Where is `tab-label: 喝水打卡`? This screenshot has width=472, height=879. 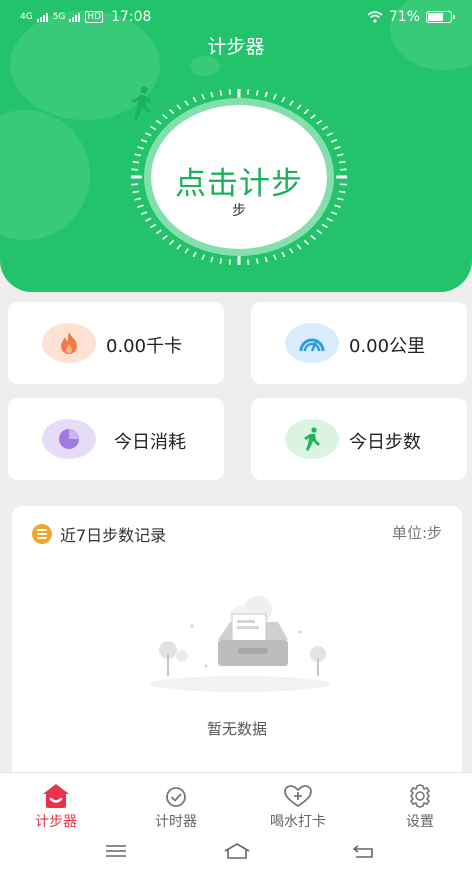 tab-label: 喝水打卡 is located at coordinates (298, 822).